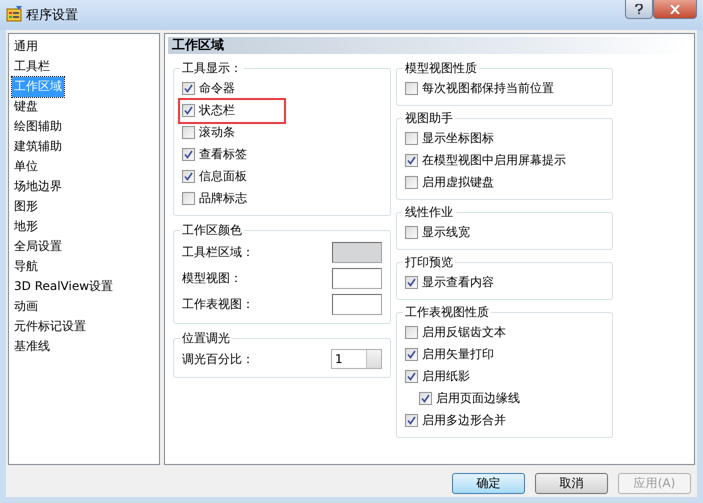  I want to click on checkbox-label: 在模型视图中启用屏幕提示, so click(494, 160).